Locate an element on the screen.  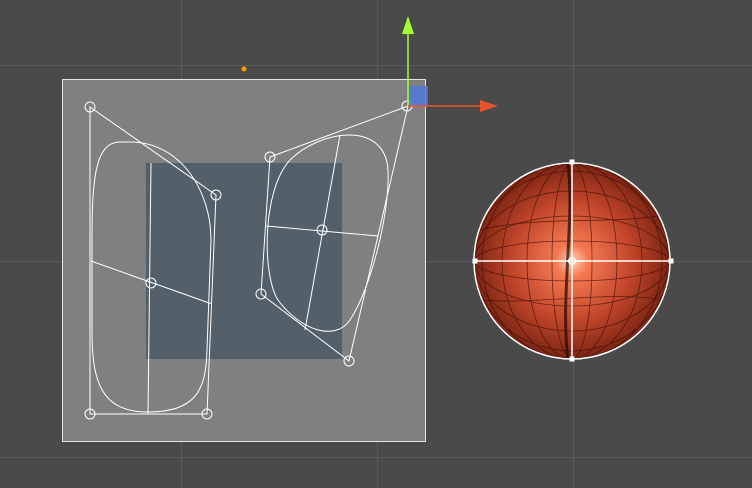
sphere-handle-bottom is located at coordinates (572, 359).